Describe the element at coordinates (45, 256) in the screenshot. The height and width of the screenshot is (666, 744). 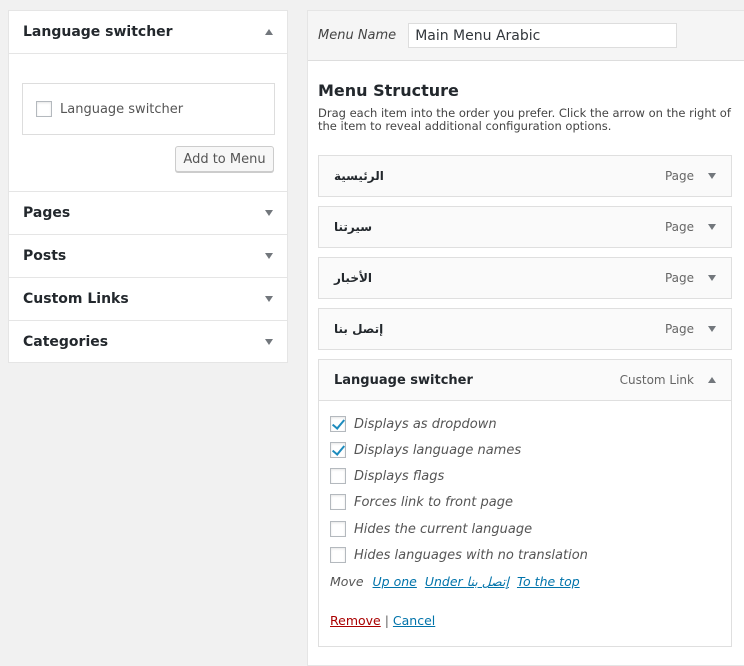
I see `section-label: Posts` at that location.